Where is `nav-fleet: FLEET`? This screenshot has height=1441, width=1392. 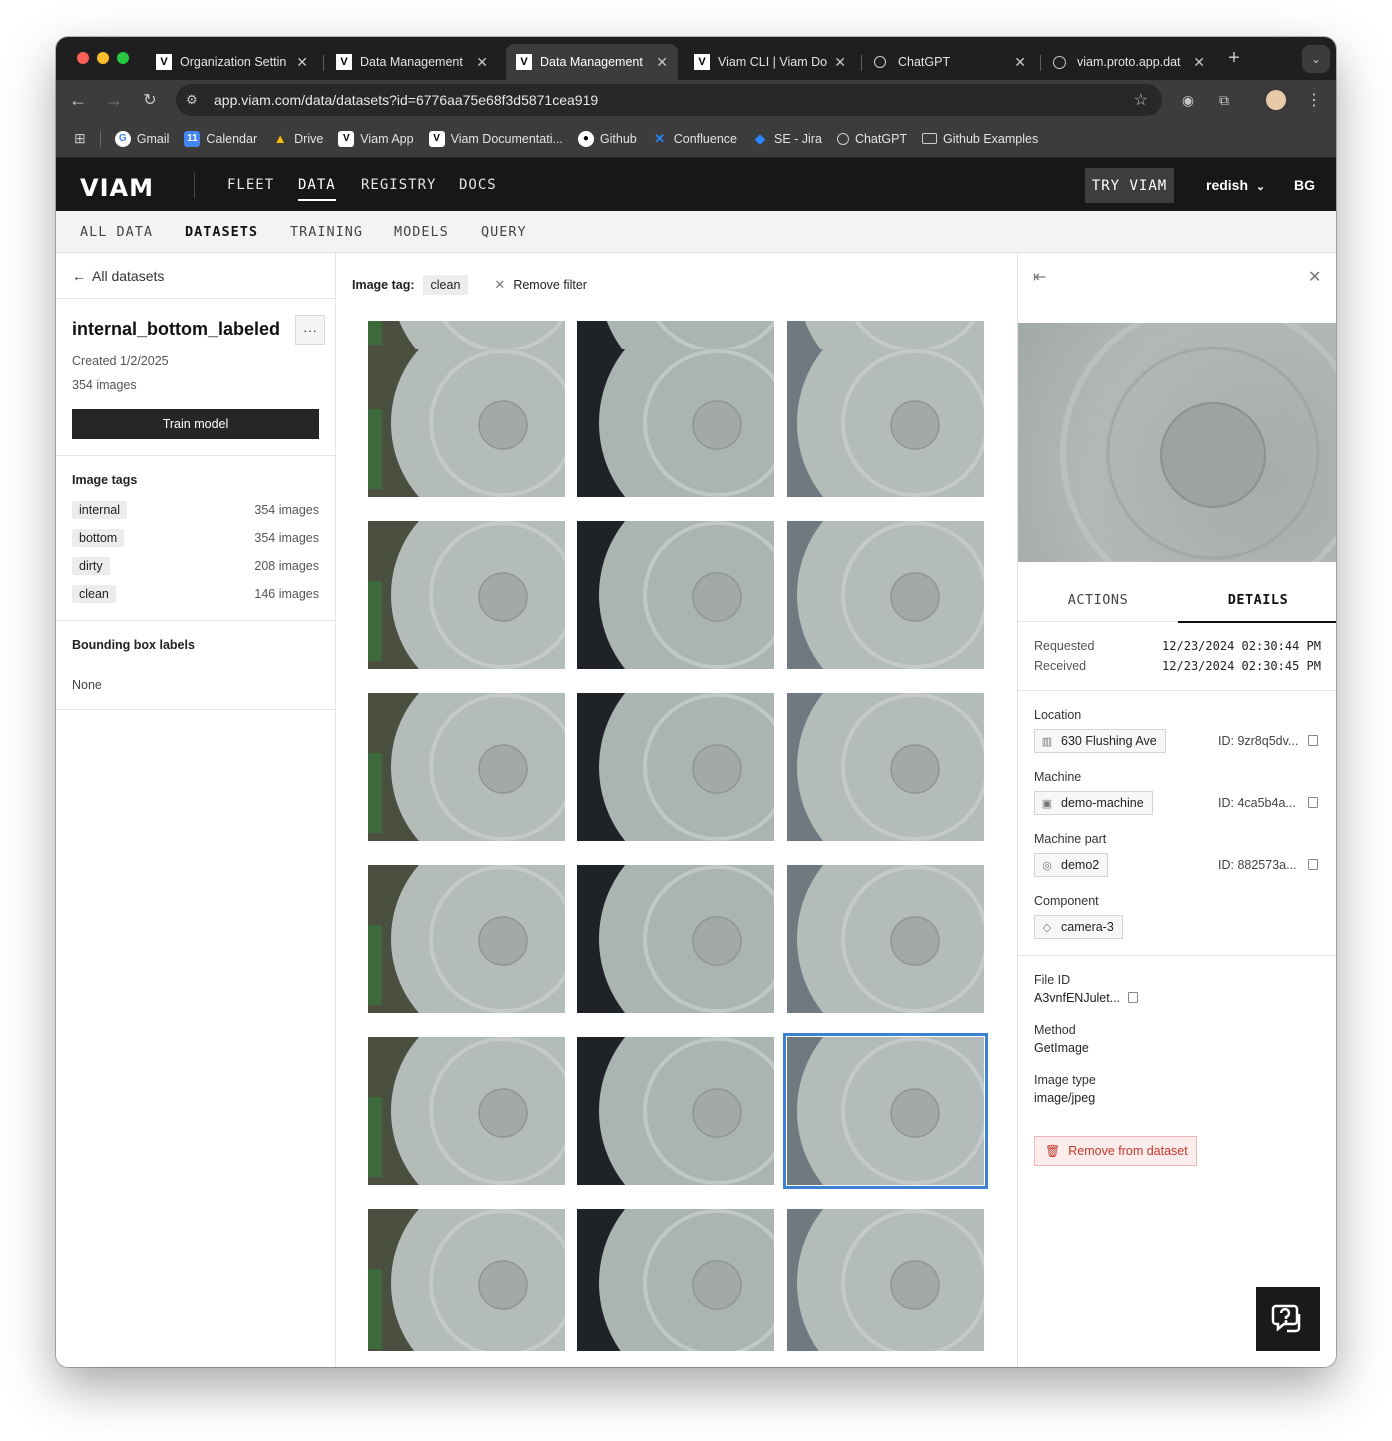 nav-fleet: FLEET is located at coordinates (250, 185).